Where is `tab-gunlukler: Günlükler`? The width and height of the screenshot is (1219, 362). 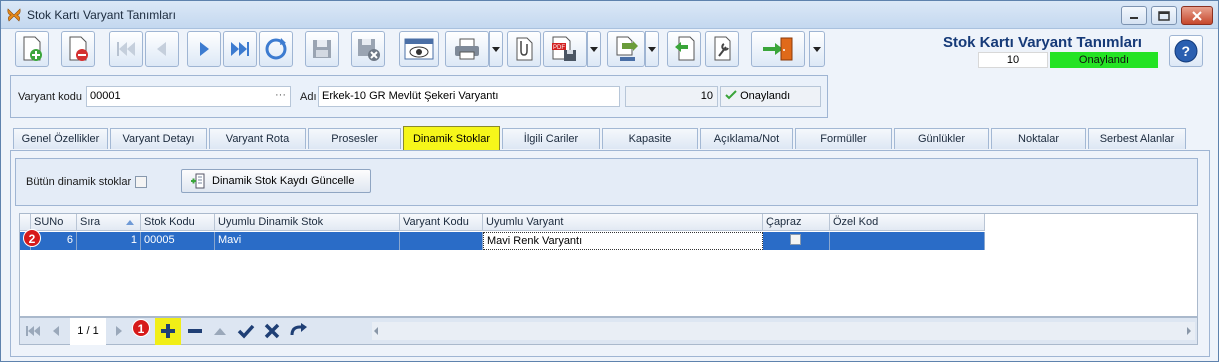 tab-gunlukler: Günlükler is located at coordinates (941, 138).